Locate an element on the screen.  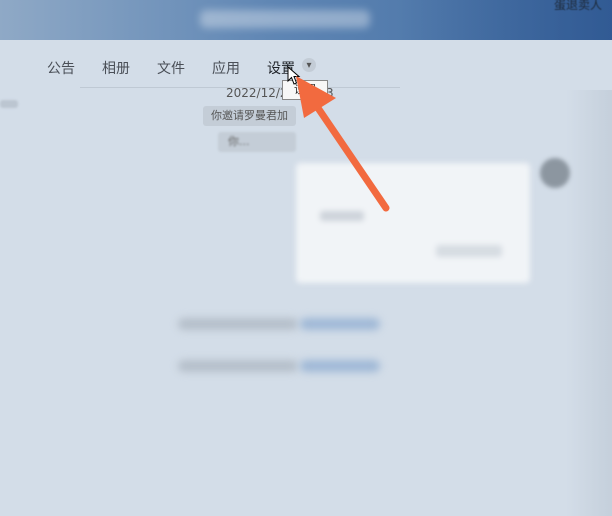
mouse-pointer-icon is located at coordinates (294, 75).